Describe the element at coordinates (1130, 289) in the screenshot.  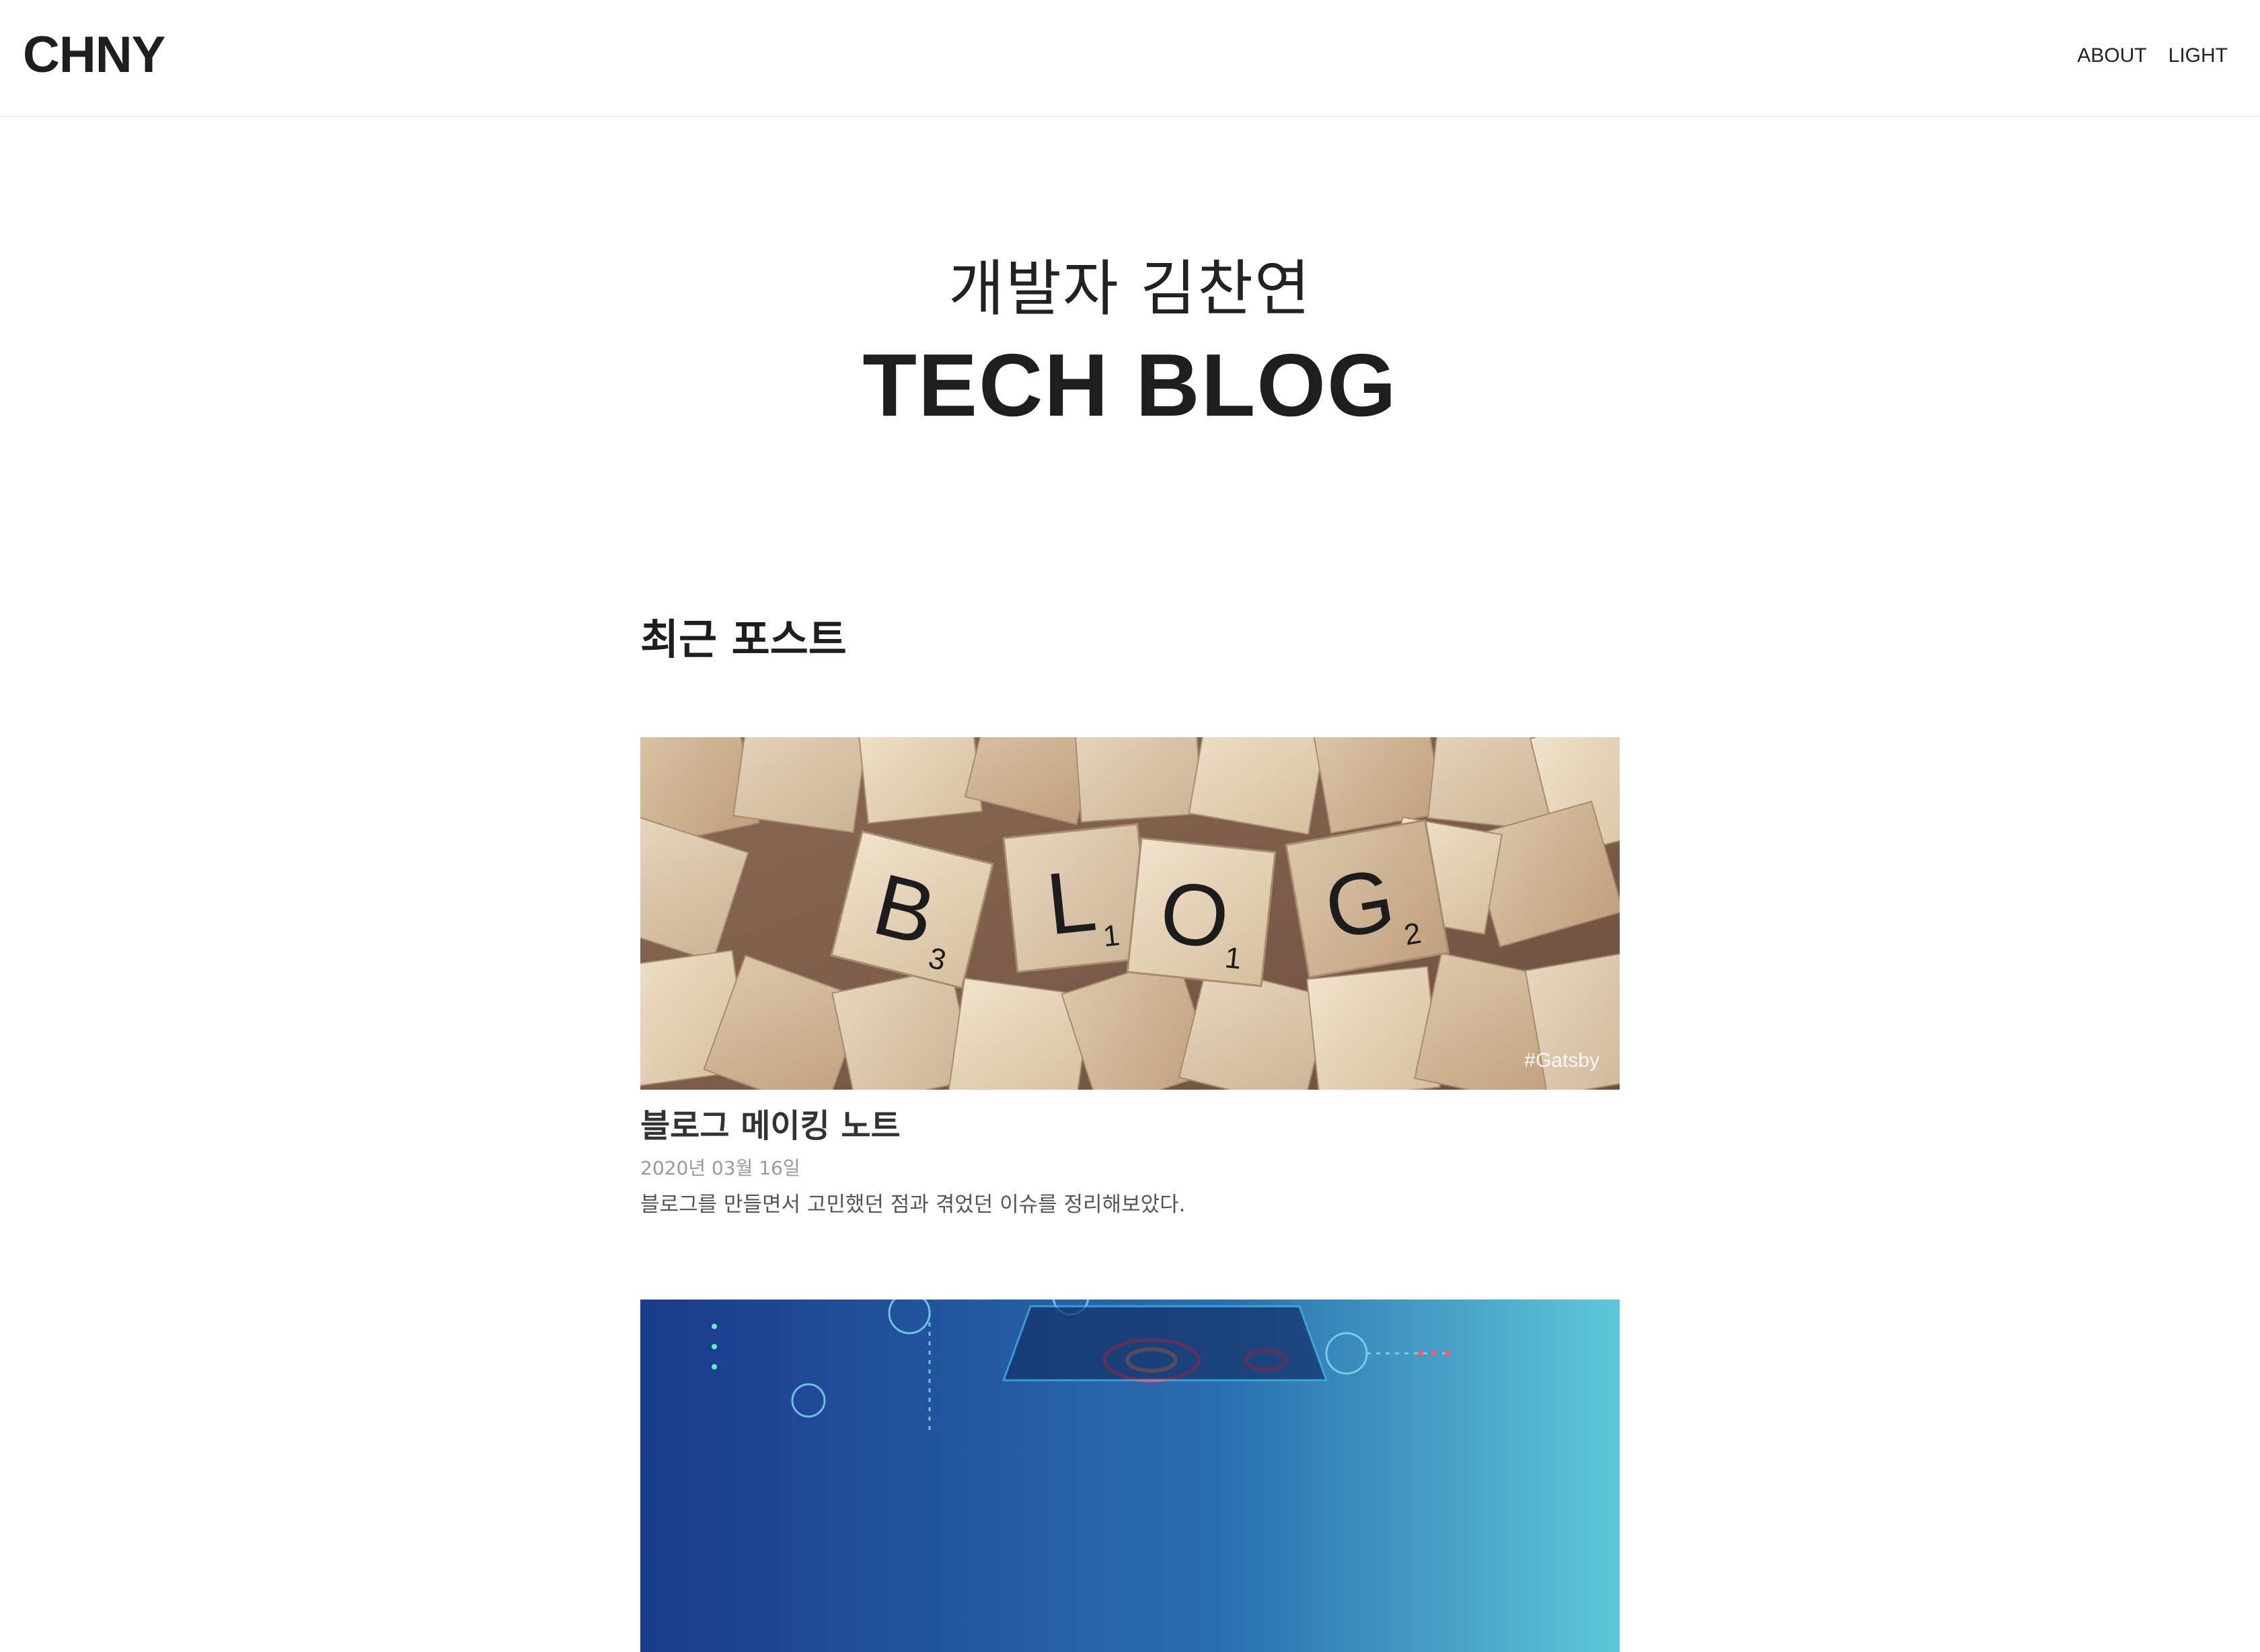
I see `hero-subtitle: 개발자 김찬연` at that location.